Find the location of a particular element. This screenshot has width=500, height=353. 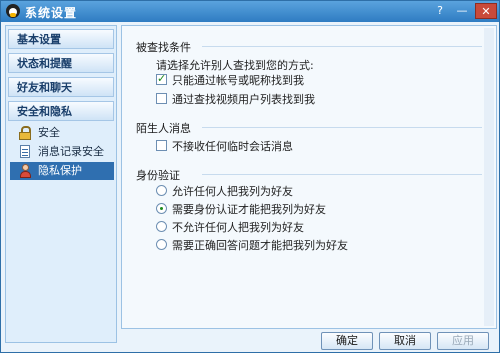

option-label: 只能通过帐号或昵称找到我 is located at coordinates (238, 80).